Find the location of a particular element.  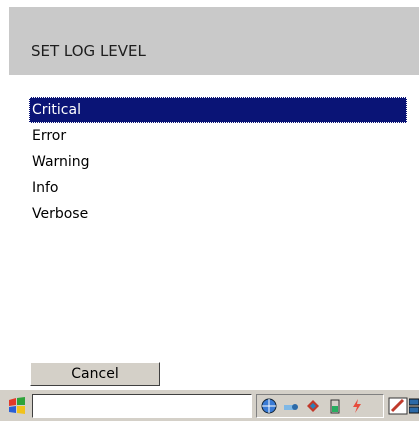

power-icon is located at coordinates (357, 406).